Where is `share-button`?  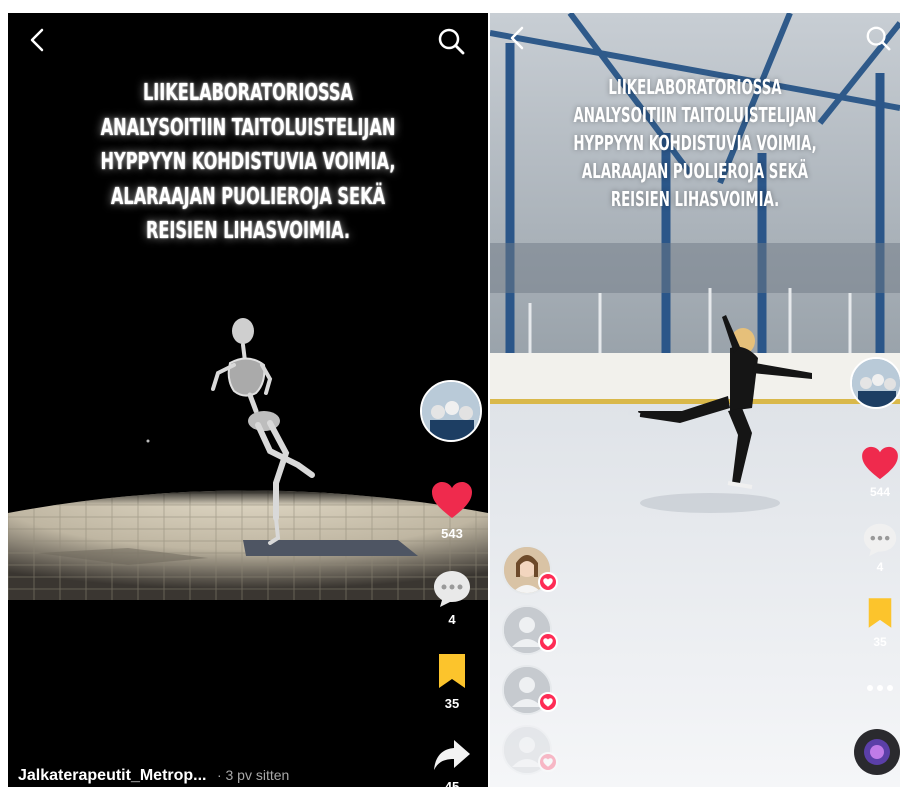 share-button is located at coordinates (452, 755).